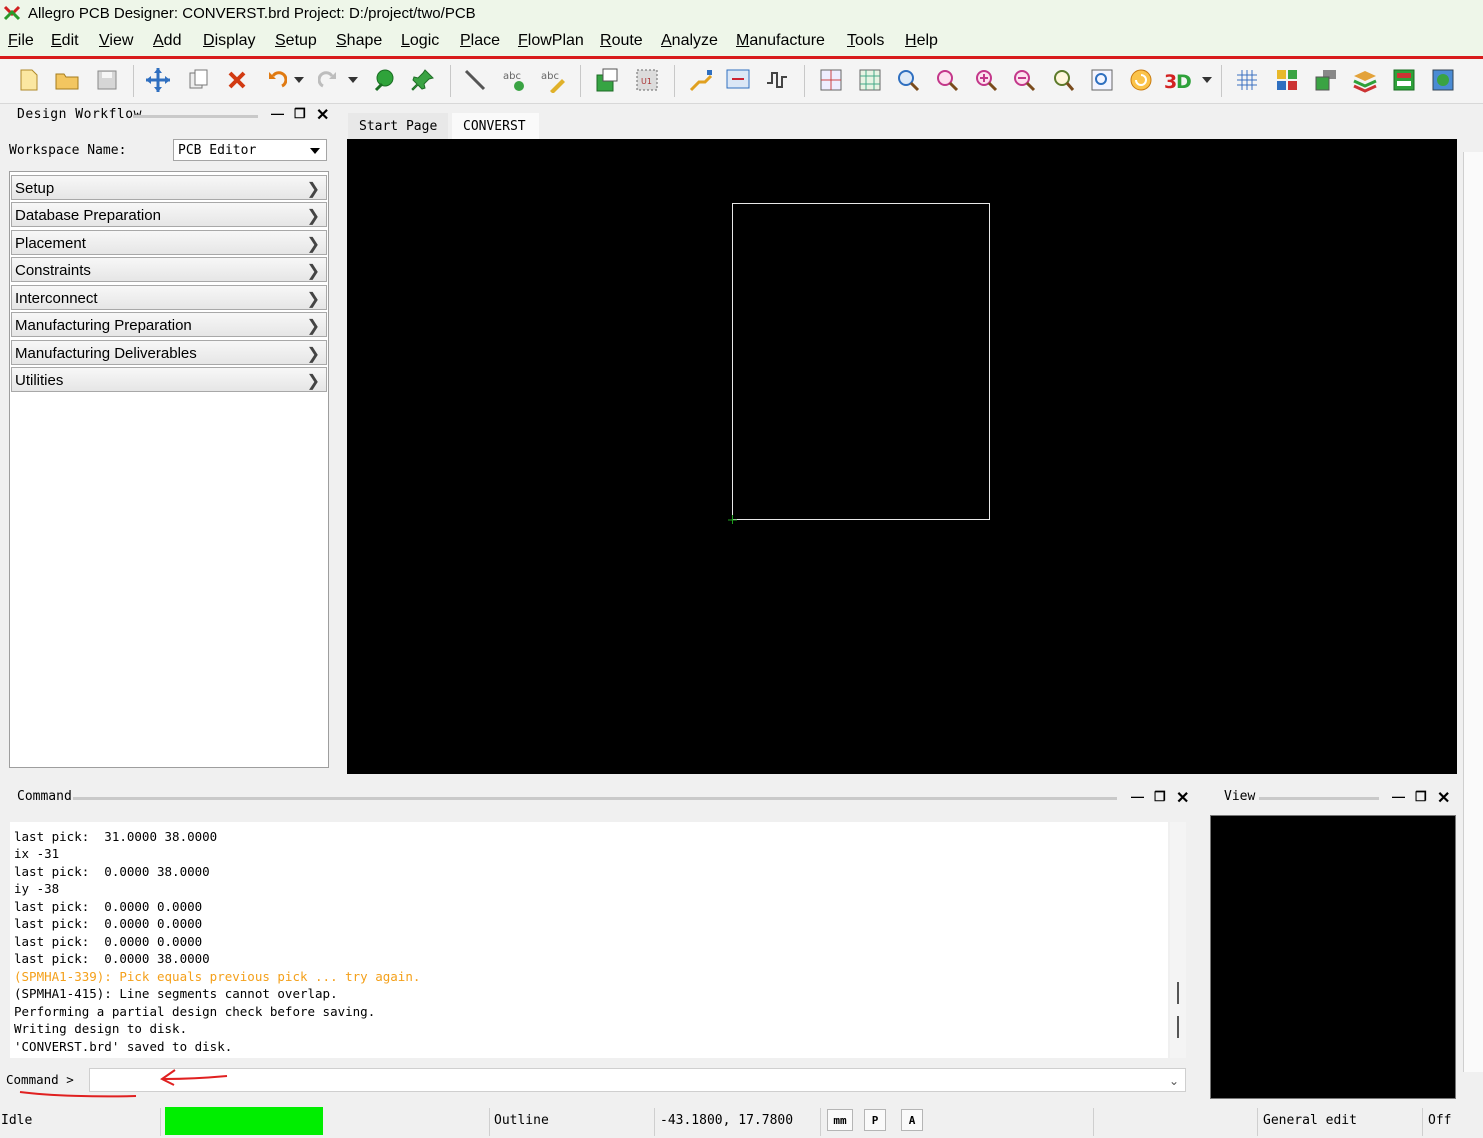  Describe the element at coordinates (1102, 80) in the screenshot. I see `zoom-world-icon` at that location.